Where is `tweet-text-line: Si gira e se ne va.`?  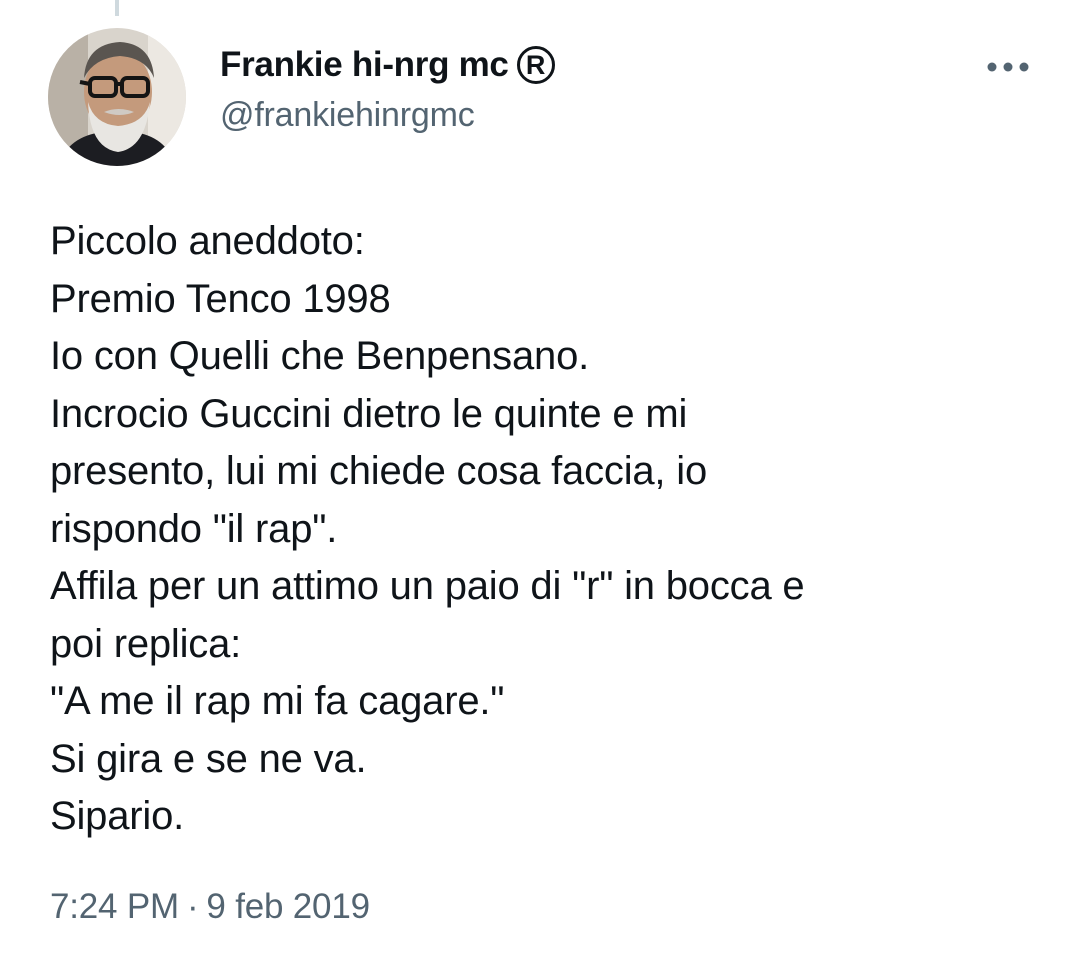
tweet-text-line: Si gira e se ne va. is located at coordinates (208, 758).